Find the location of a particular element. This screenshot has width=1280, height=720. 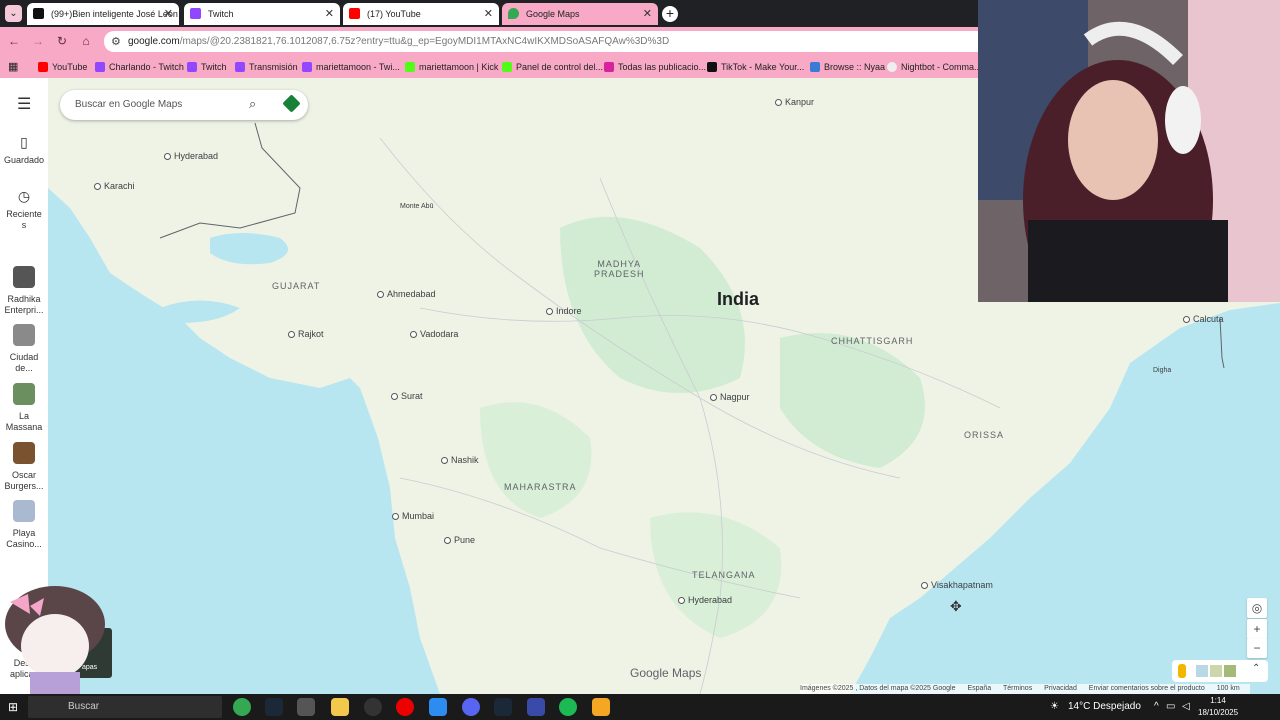

footer-terms: Términos is located at coordinates (1017, 688).